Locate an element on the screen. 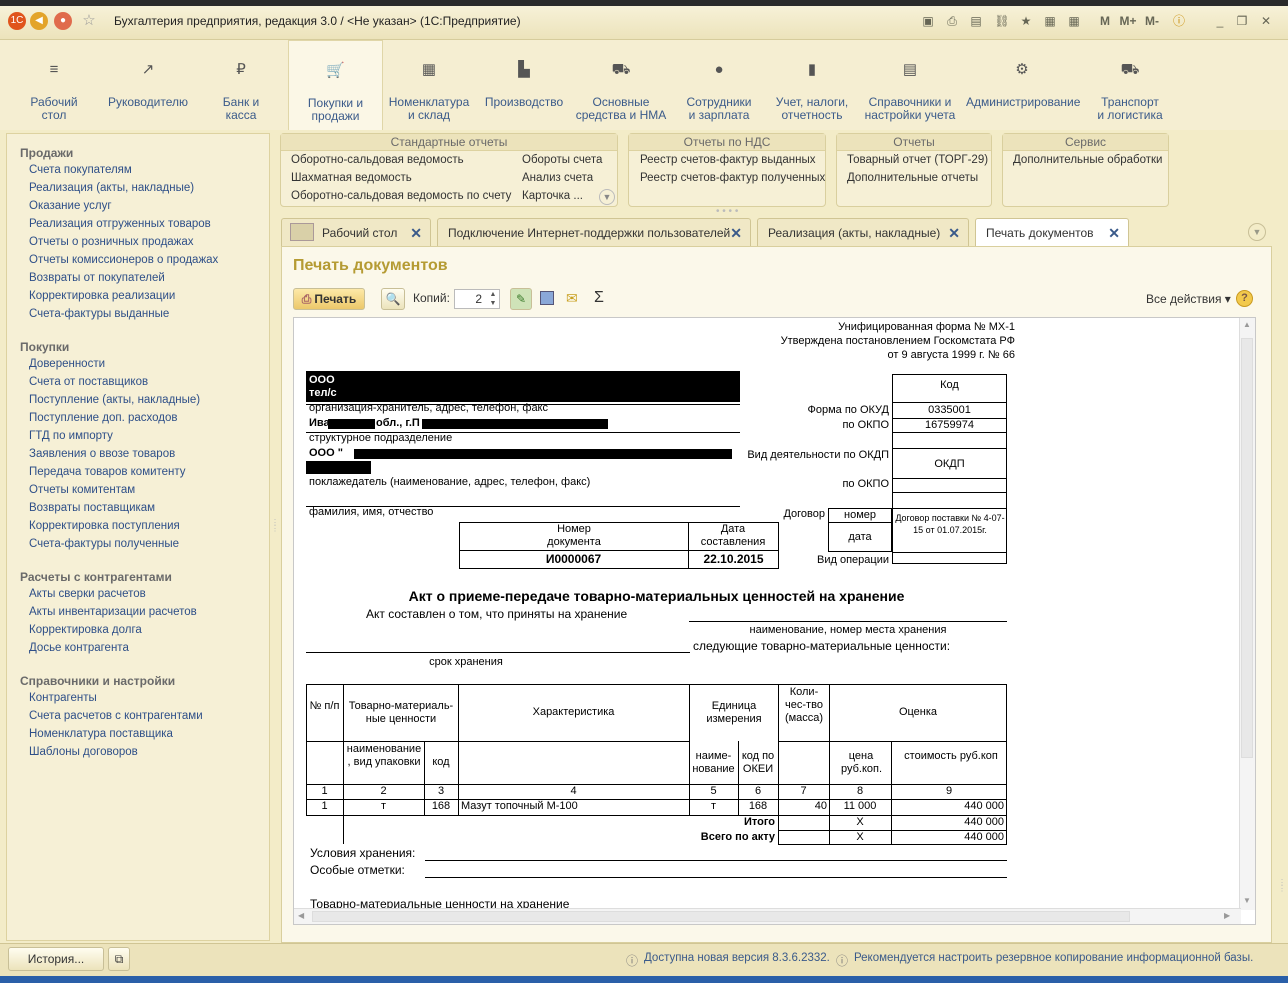 This screenshot has height=983, width=1288. sidebar-item: ГТД по импорту is located at coordinates (71, 436).